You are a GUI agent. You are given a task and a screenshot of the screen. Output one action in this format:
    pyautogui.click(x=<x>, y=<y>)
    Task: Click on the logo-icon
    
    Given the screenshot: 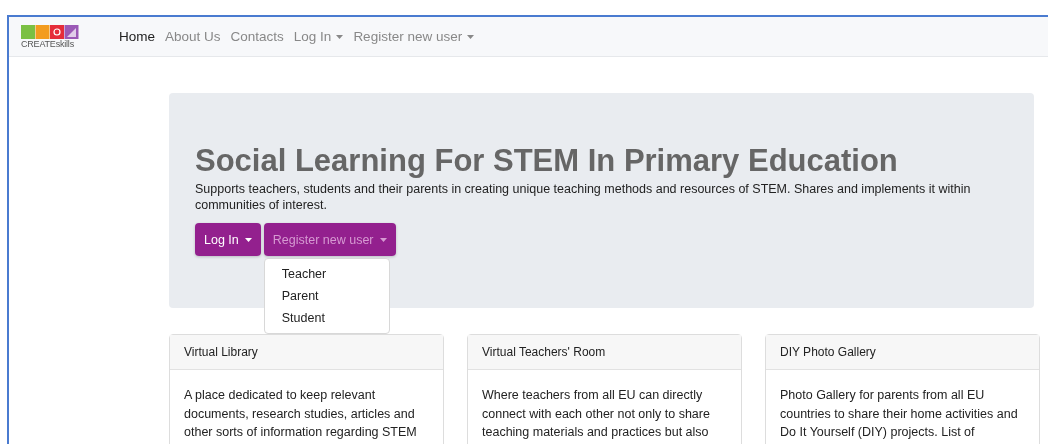 What is the action you would take?
    pyautogui.click(x=50, y=31)
    